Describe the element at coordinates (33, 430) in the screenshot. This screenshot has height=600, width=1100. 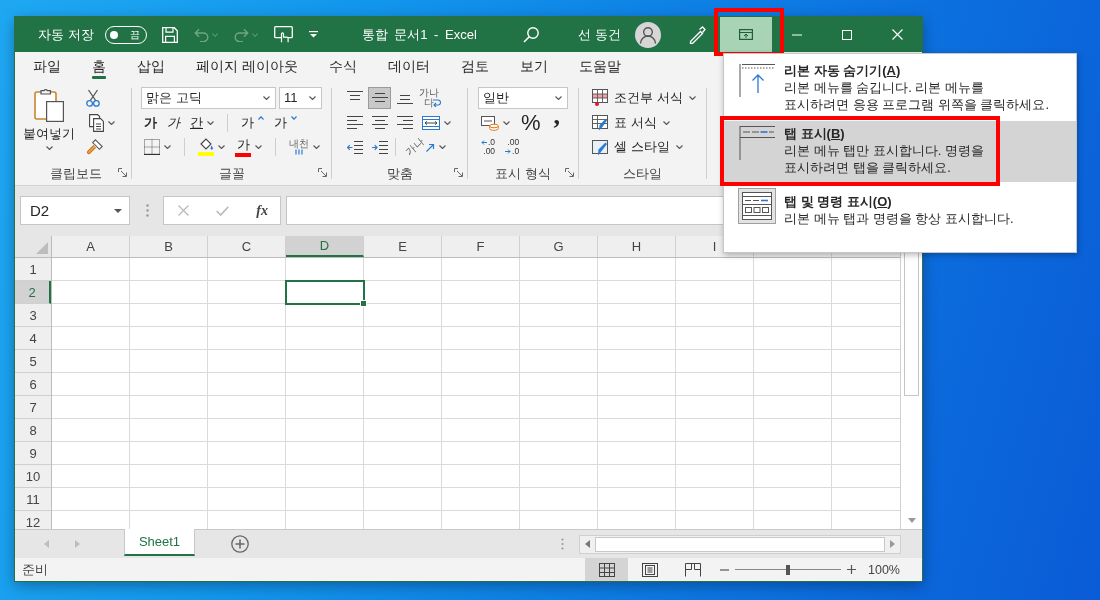
I see `row-header: 8` at that location.